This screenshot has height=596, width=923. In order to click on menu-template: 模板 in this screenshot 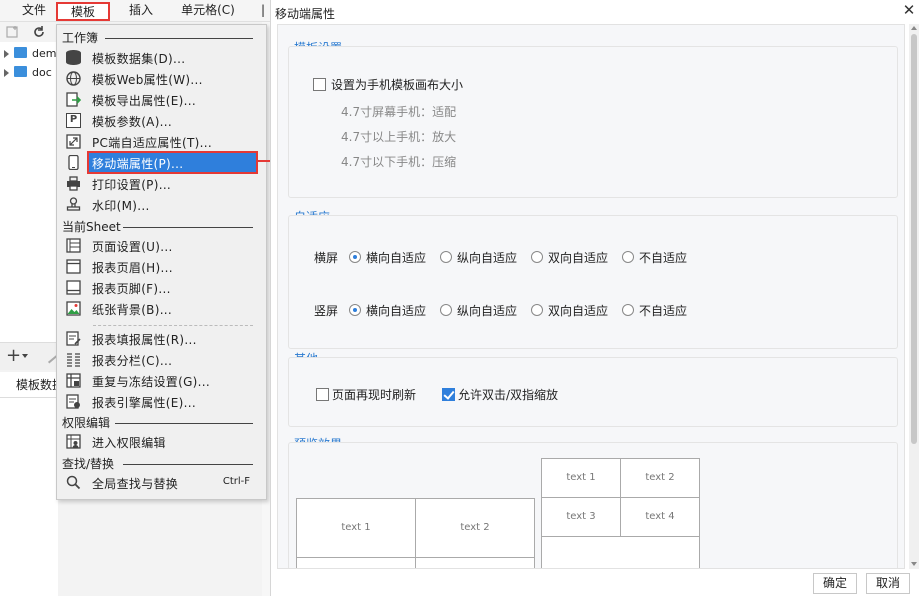, I will do `click(83, 11)`.